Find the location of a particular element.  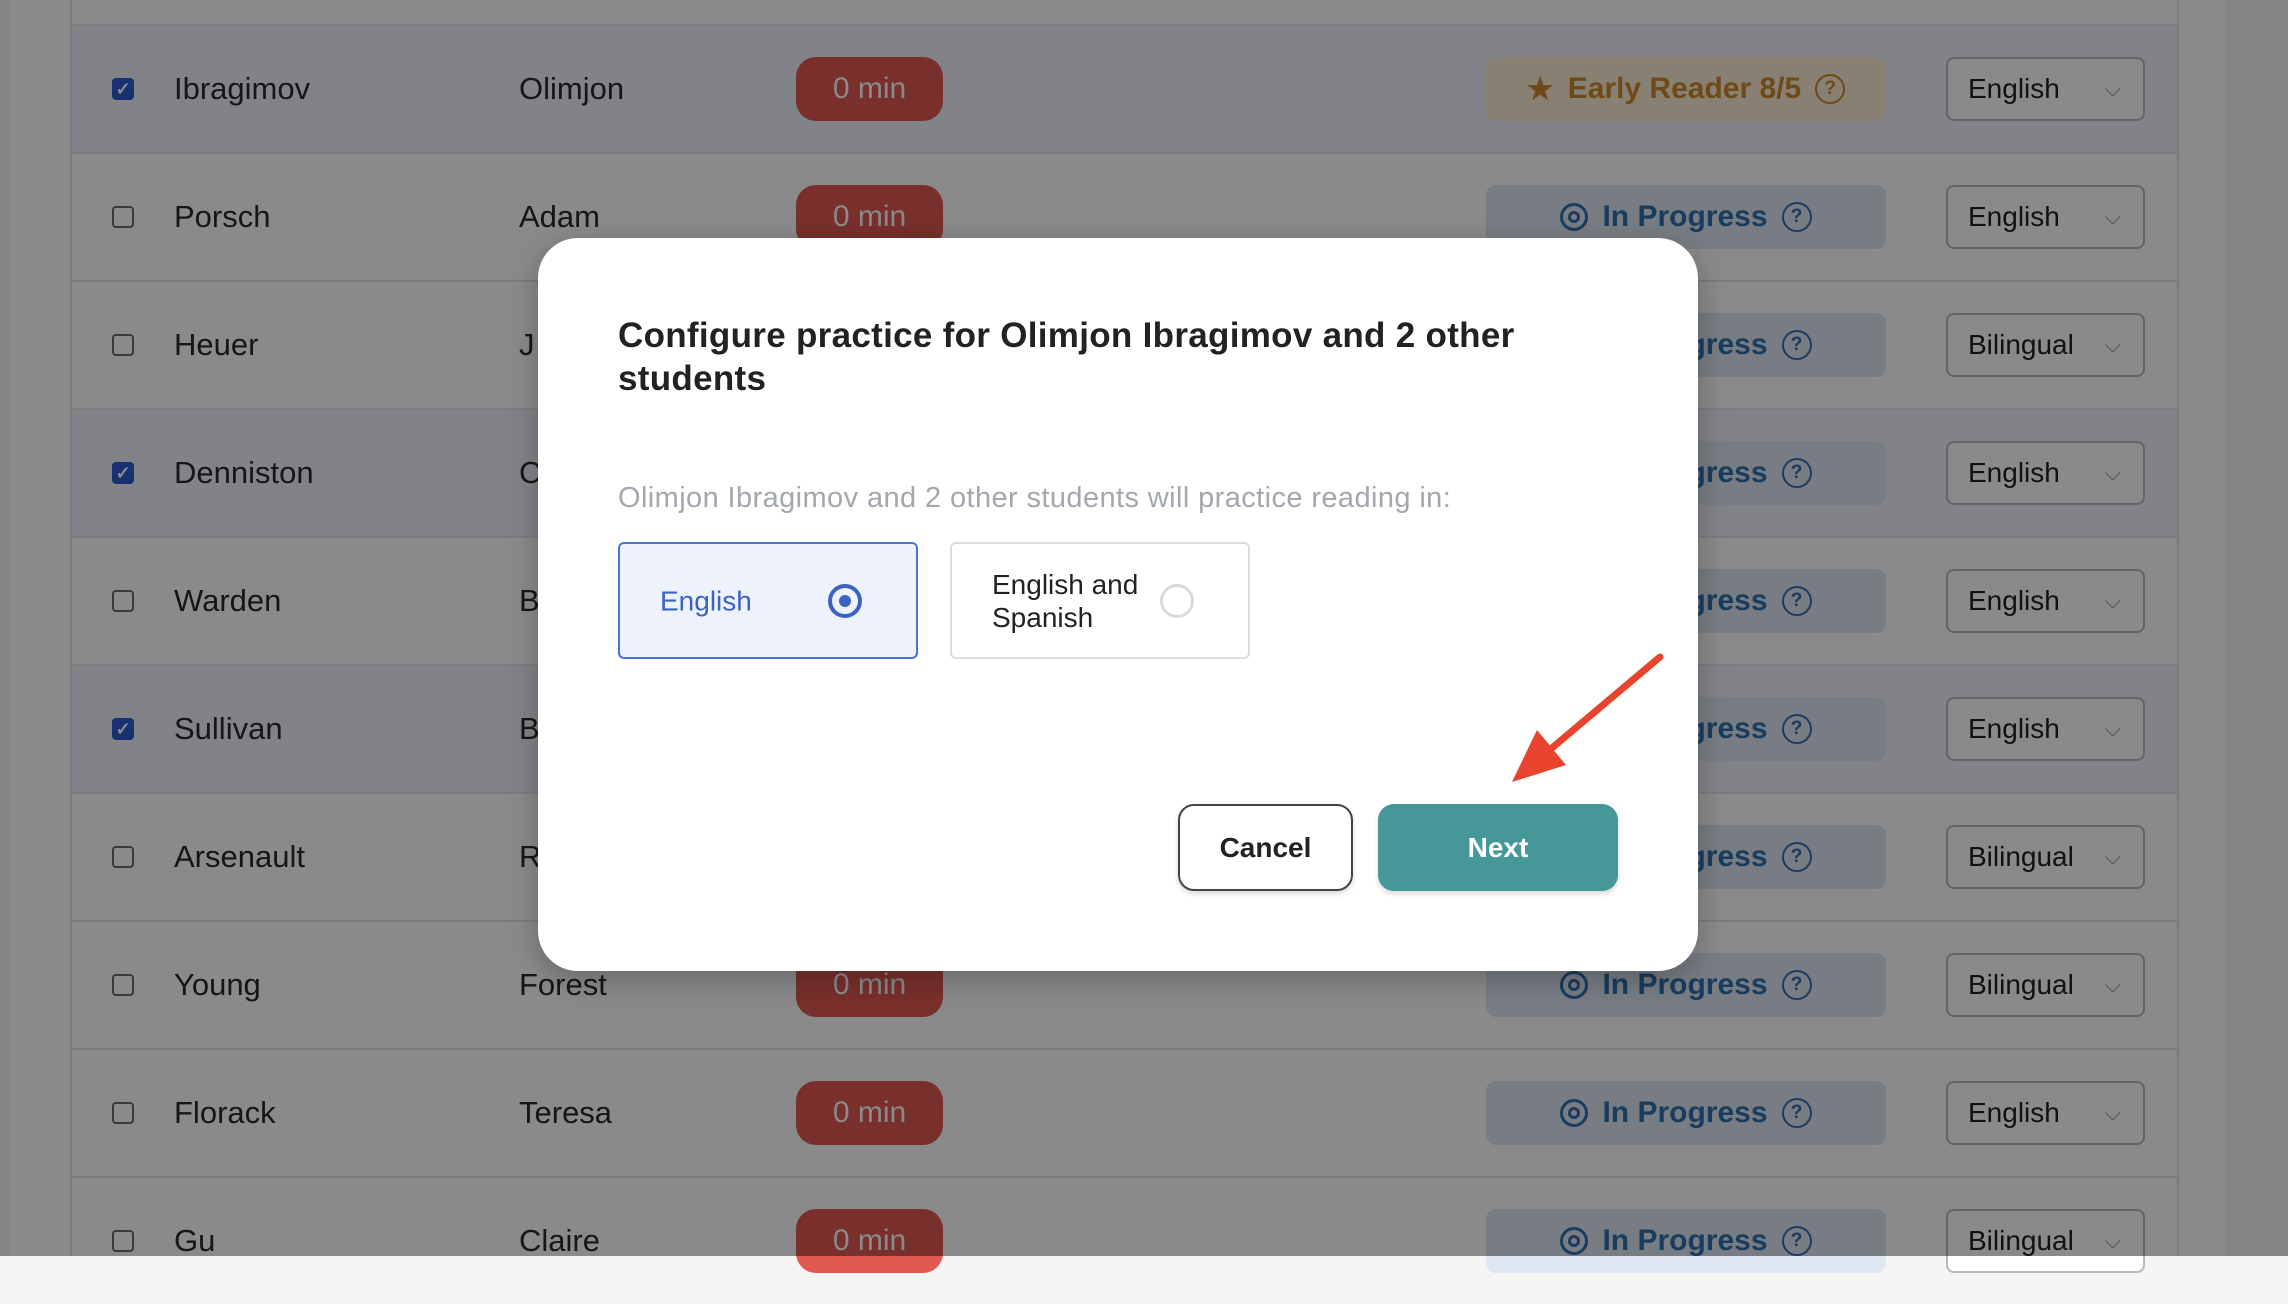

option-english-and-spanish-label: English and Spanish is located at coordinates (1065, 600).